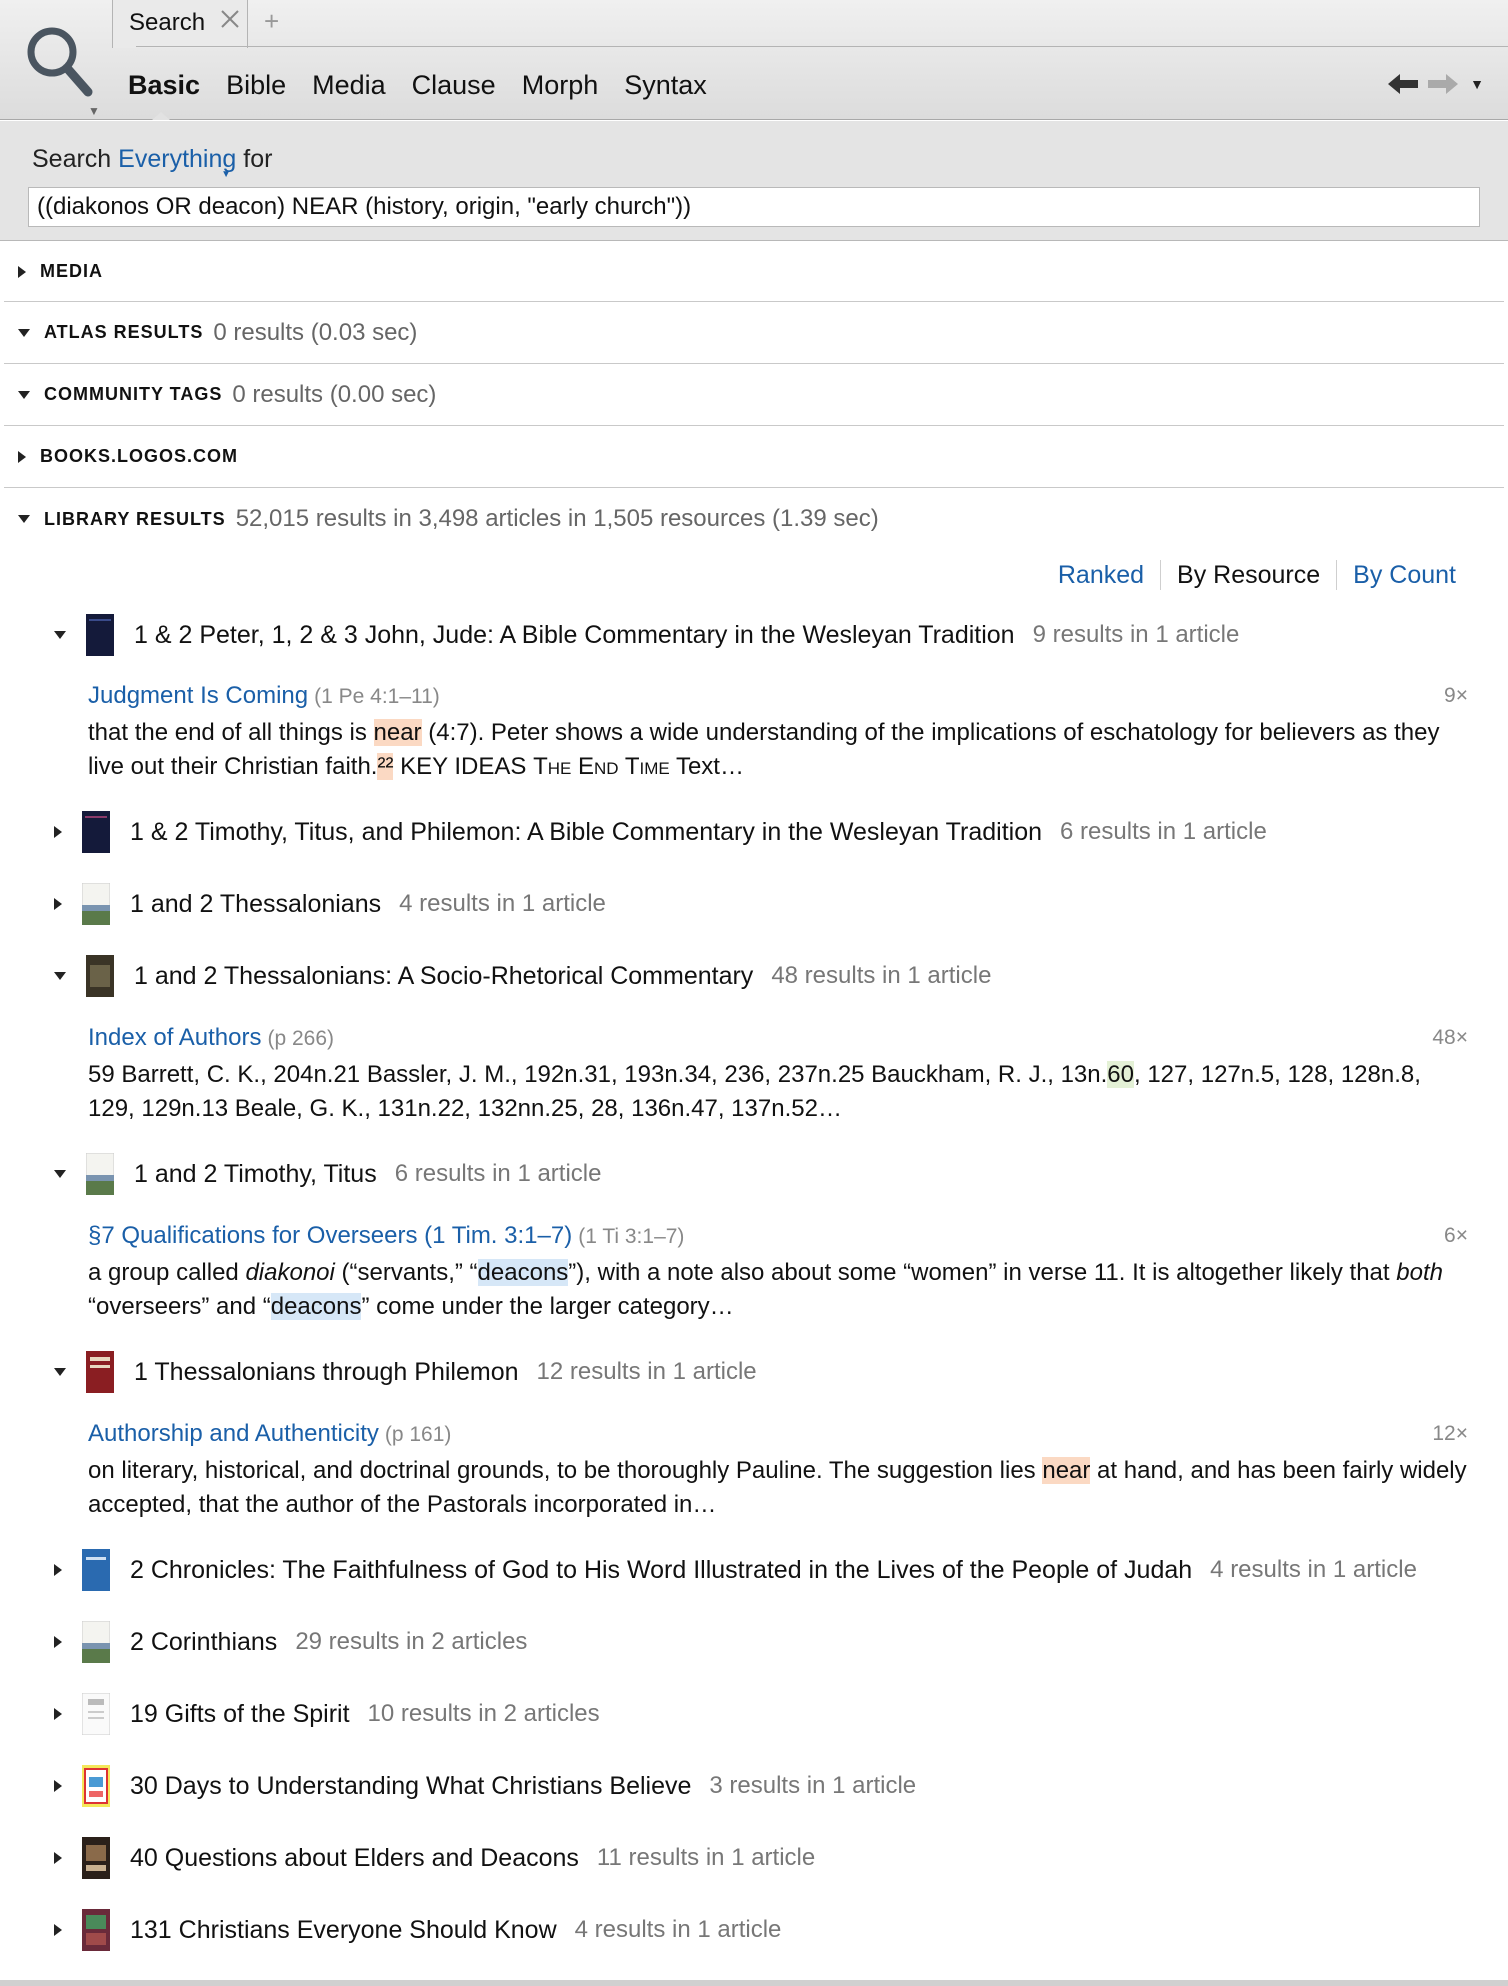 The image size is (1508, 1986). I want to click on scope-dropdown-icon: ▼, so click(226, 174).